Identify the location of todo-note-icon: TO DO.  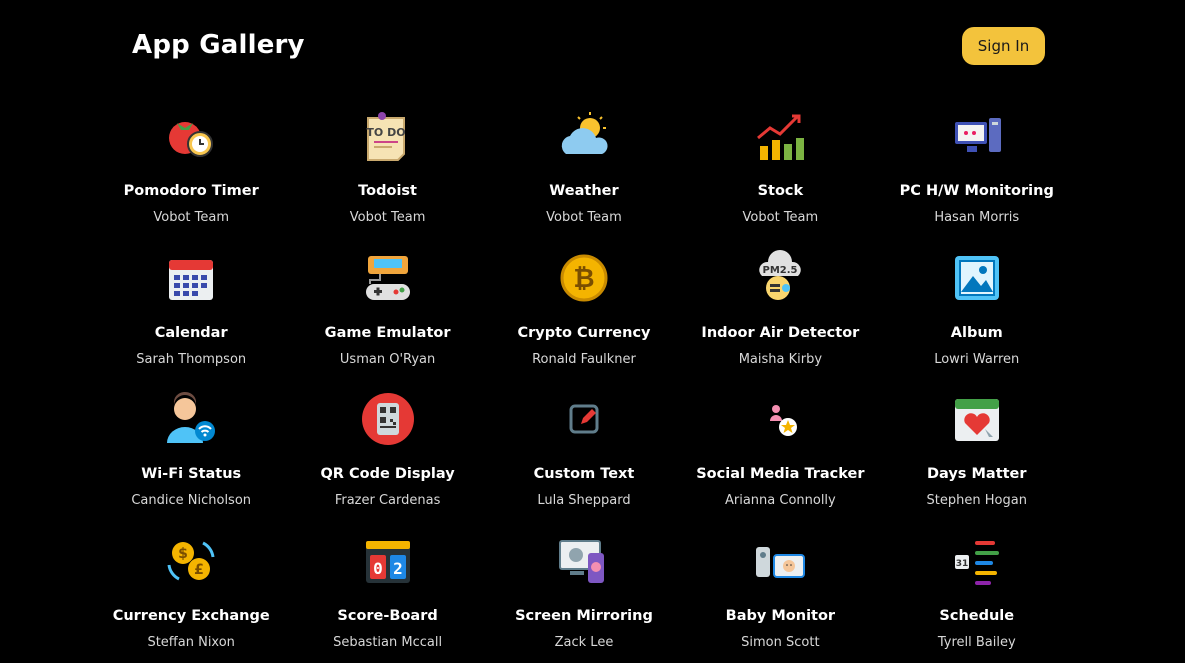
(388, 136).